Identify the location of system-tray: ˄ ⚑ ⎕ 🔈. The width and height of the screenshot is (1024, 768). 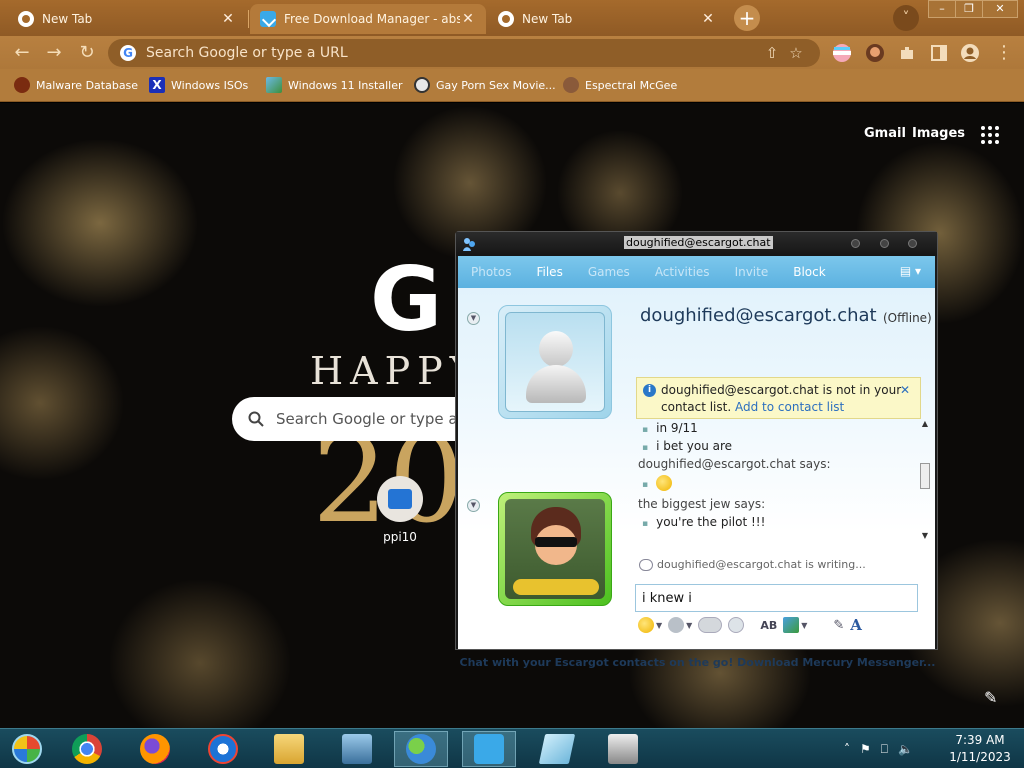
(883, 749).